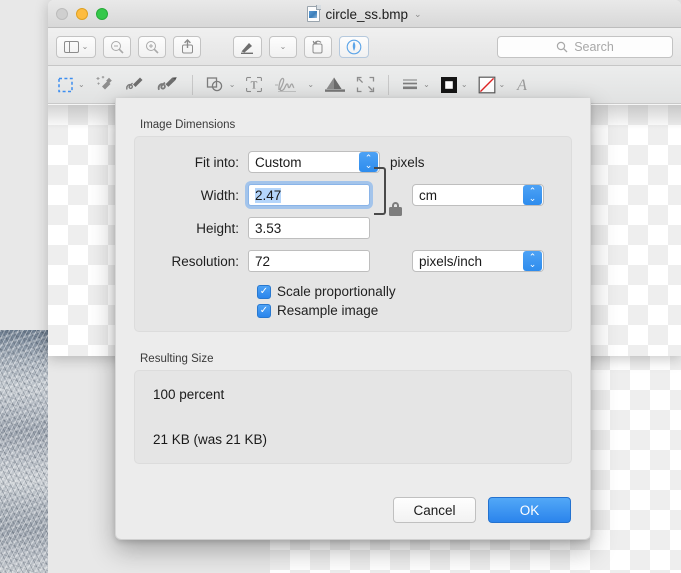  What do you see at coordinates (219, 195) in the screenshot?
I see `width-label: Width:` at bounding box center [219, 195].